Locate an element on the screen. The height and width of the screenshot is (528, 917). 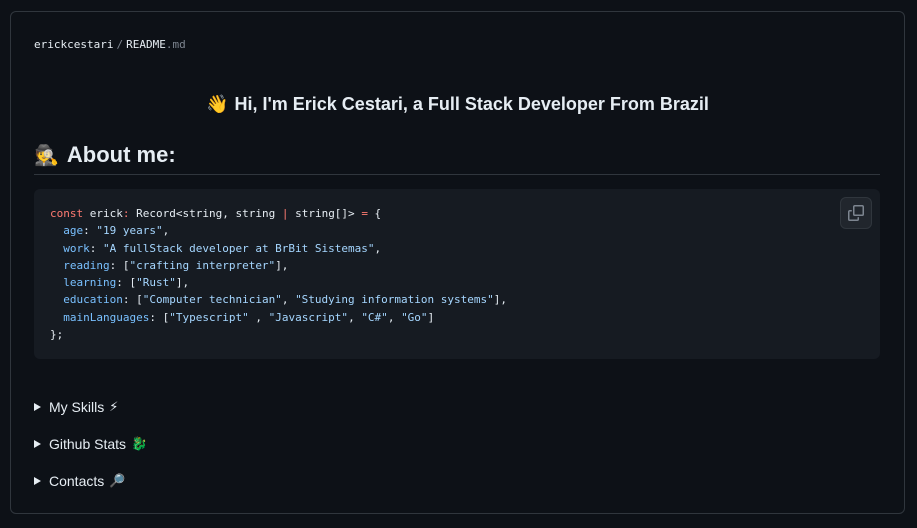
code-string: "19 years" is located at coordinates (129, 231).